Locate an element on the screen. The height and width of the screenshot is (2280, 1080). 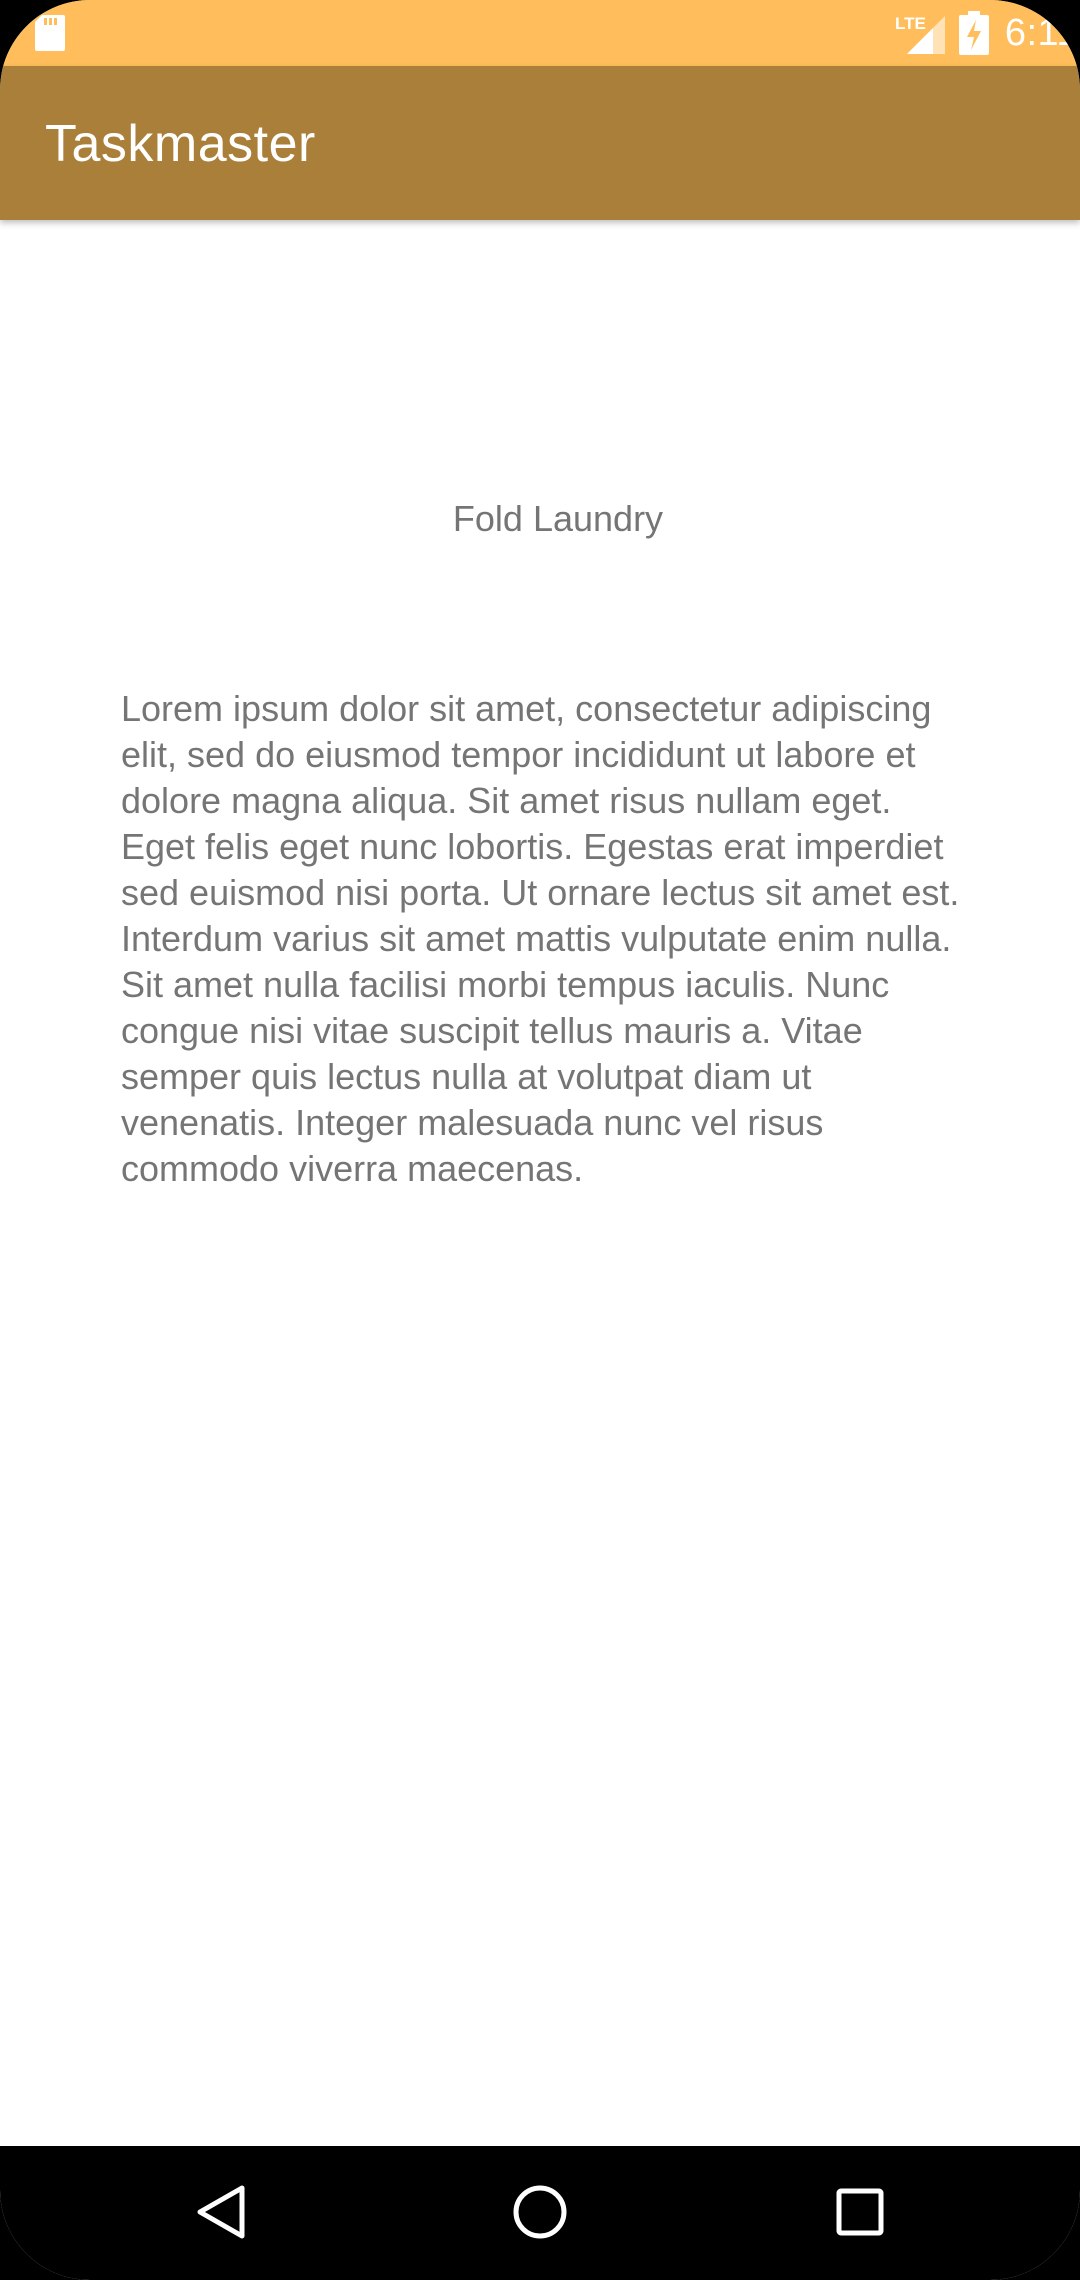
status-bar: LTE 6:11 is located at coordinates (540, 33).